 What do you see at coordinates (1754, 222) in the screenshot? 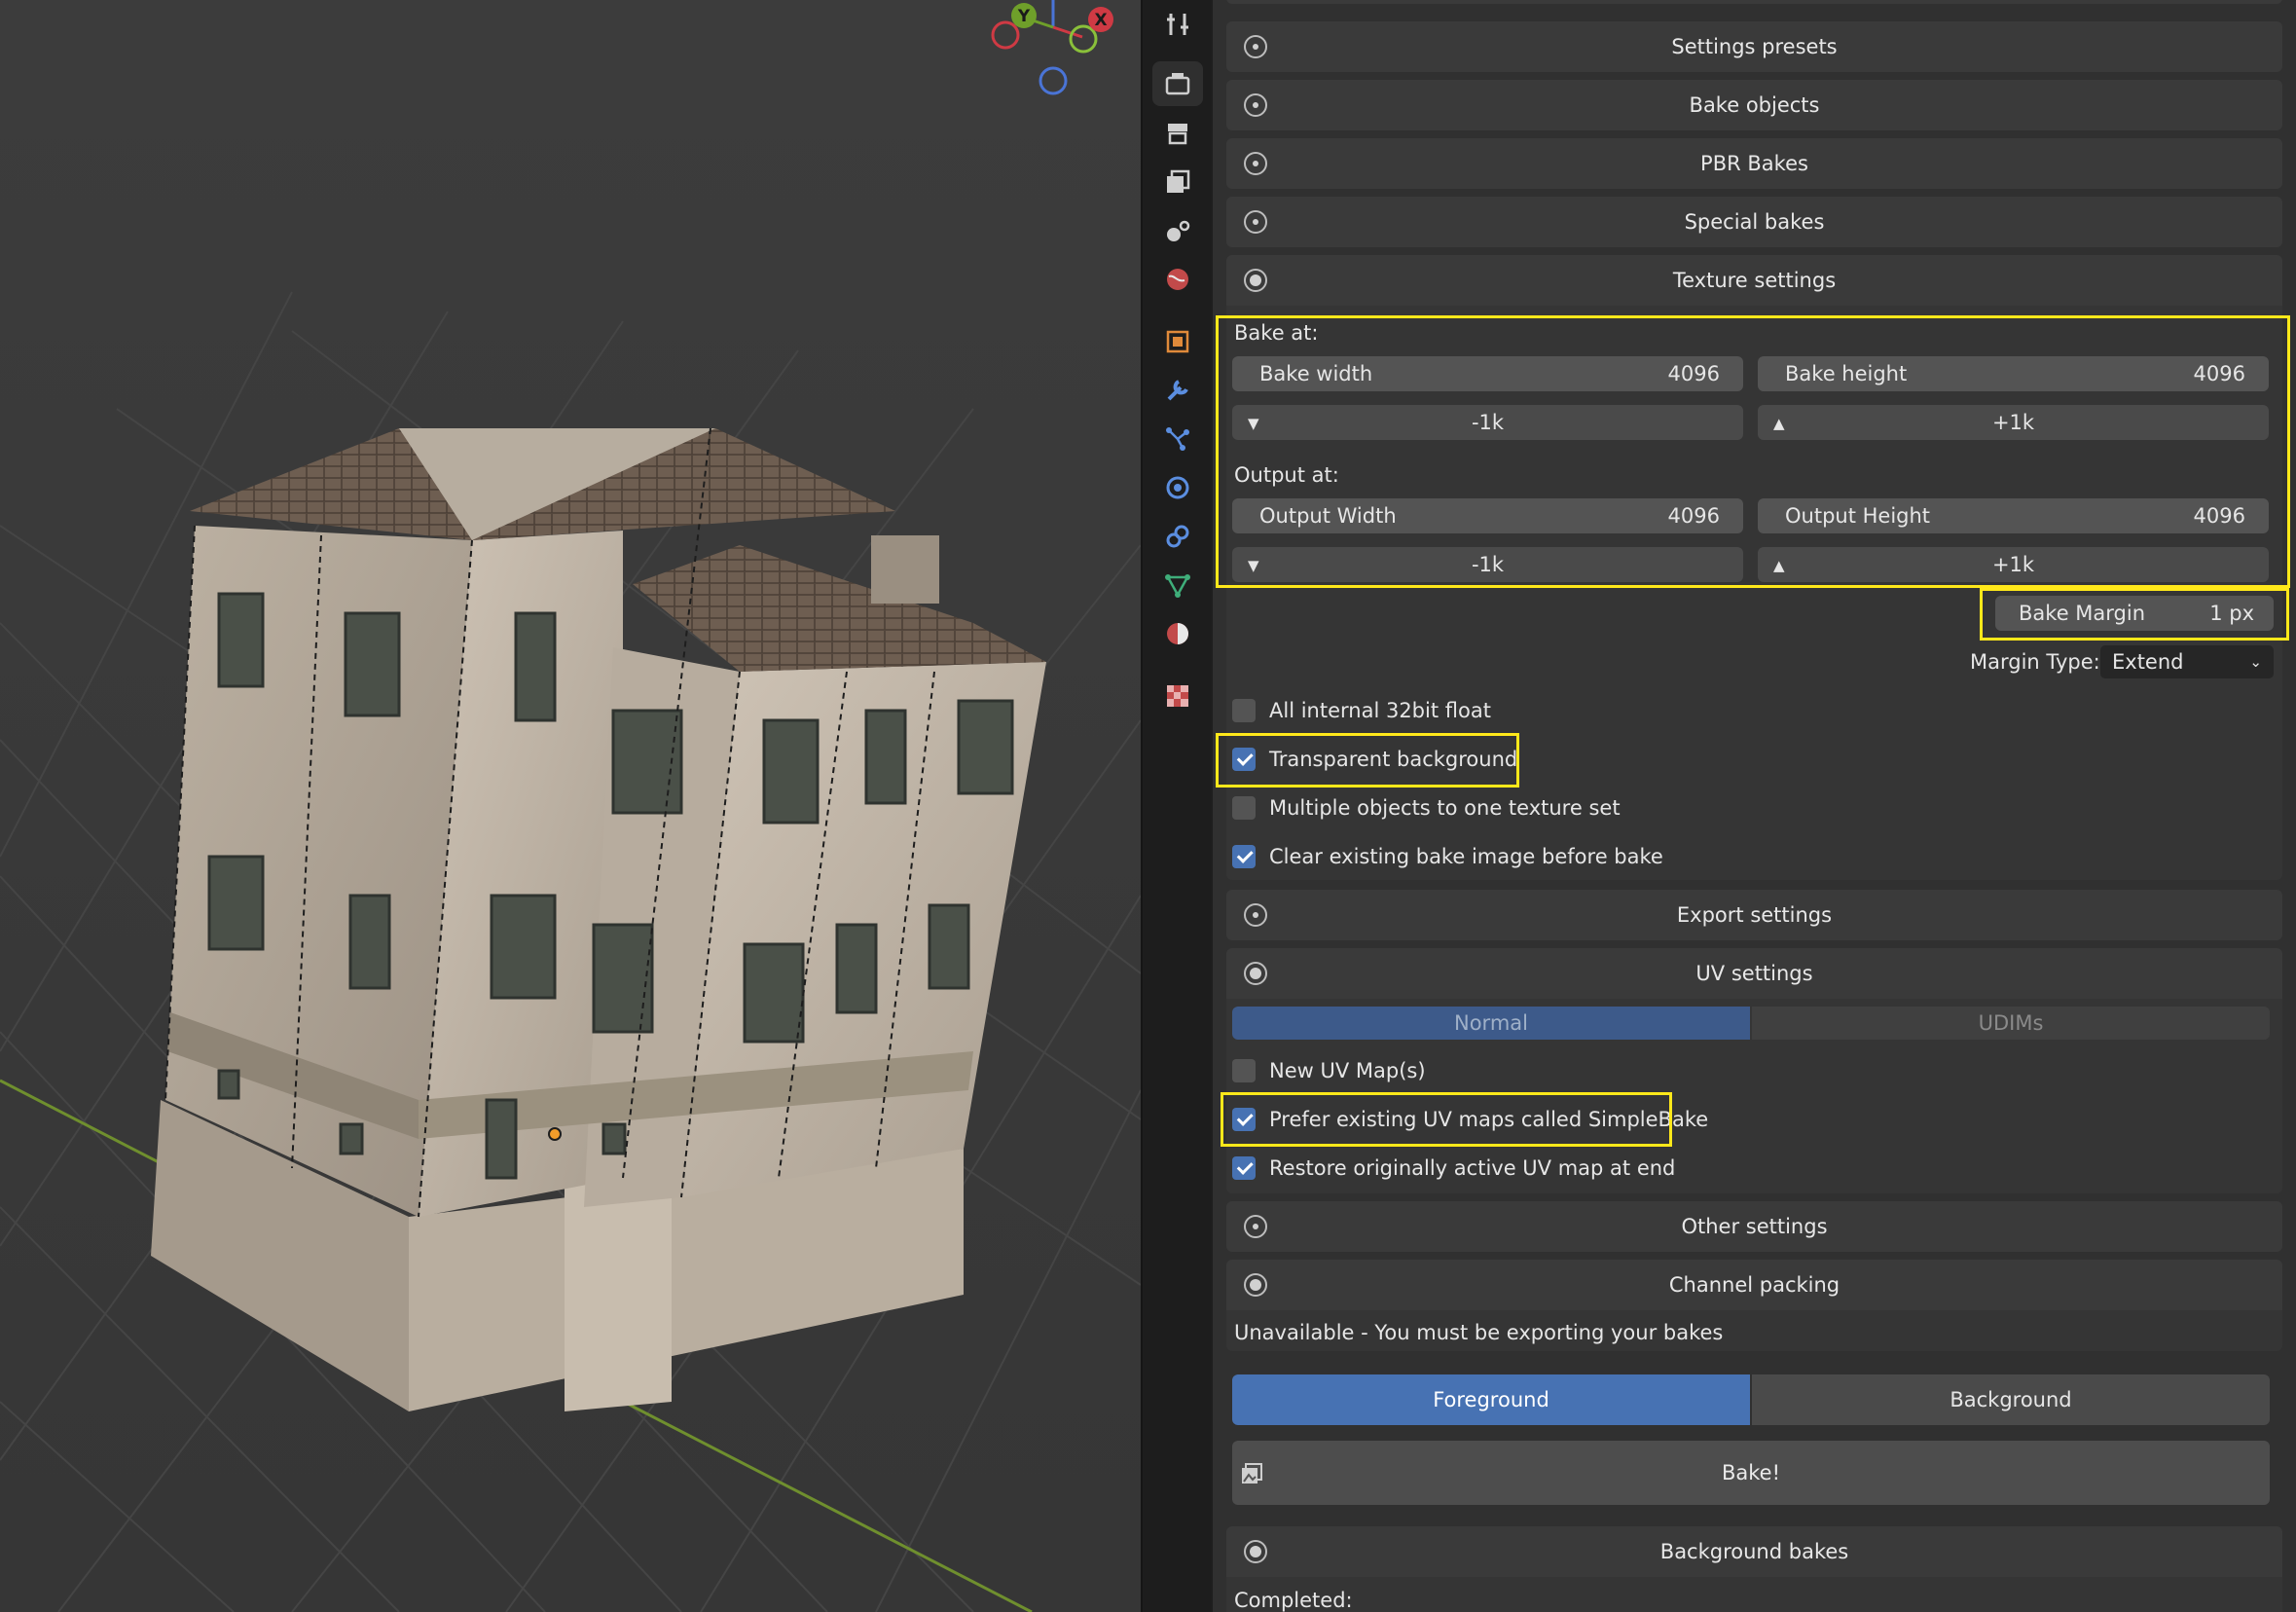
I see `section-special-bakes: Special bakes` at bounding box center [1754, 222].